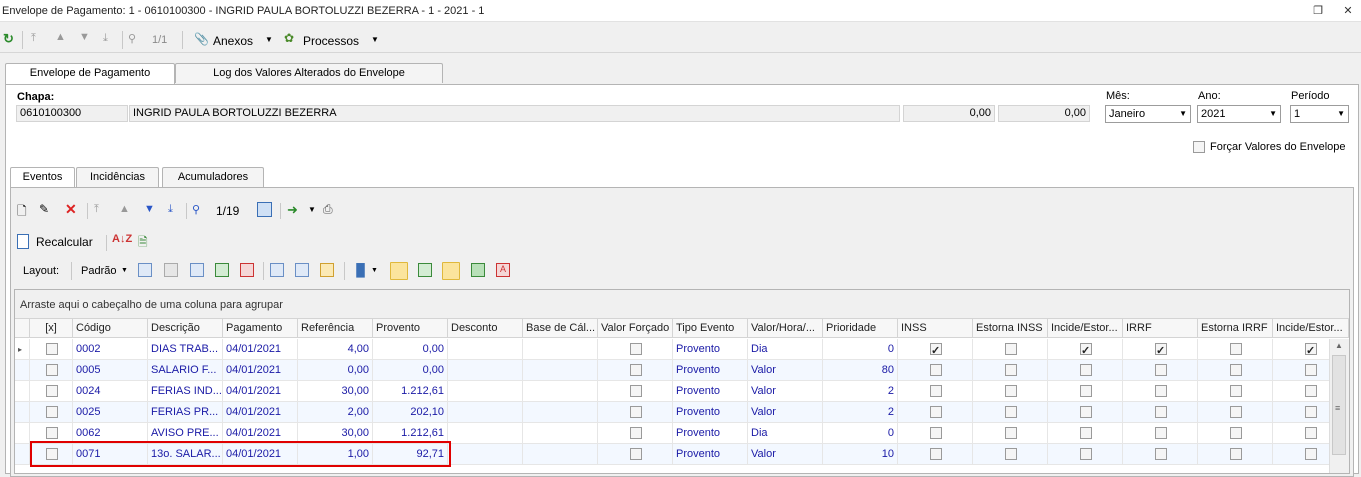  I want to click on scroll-up-icon: ▲, so click(1339, 345).